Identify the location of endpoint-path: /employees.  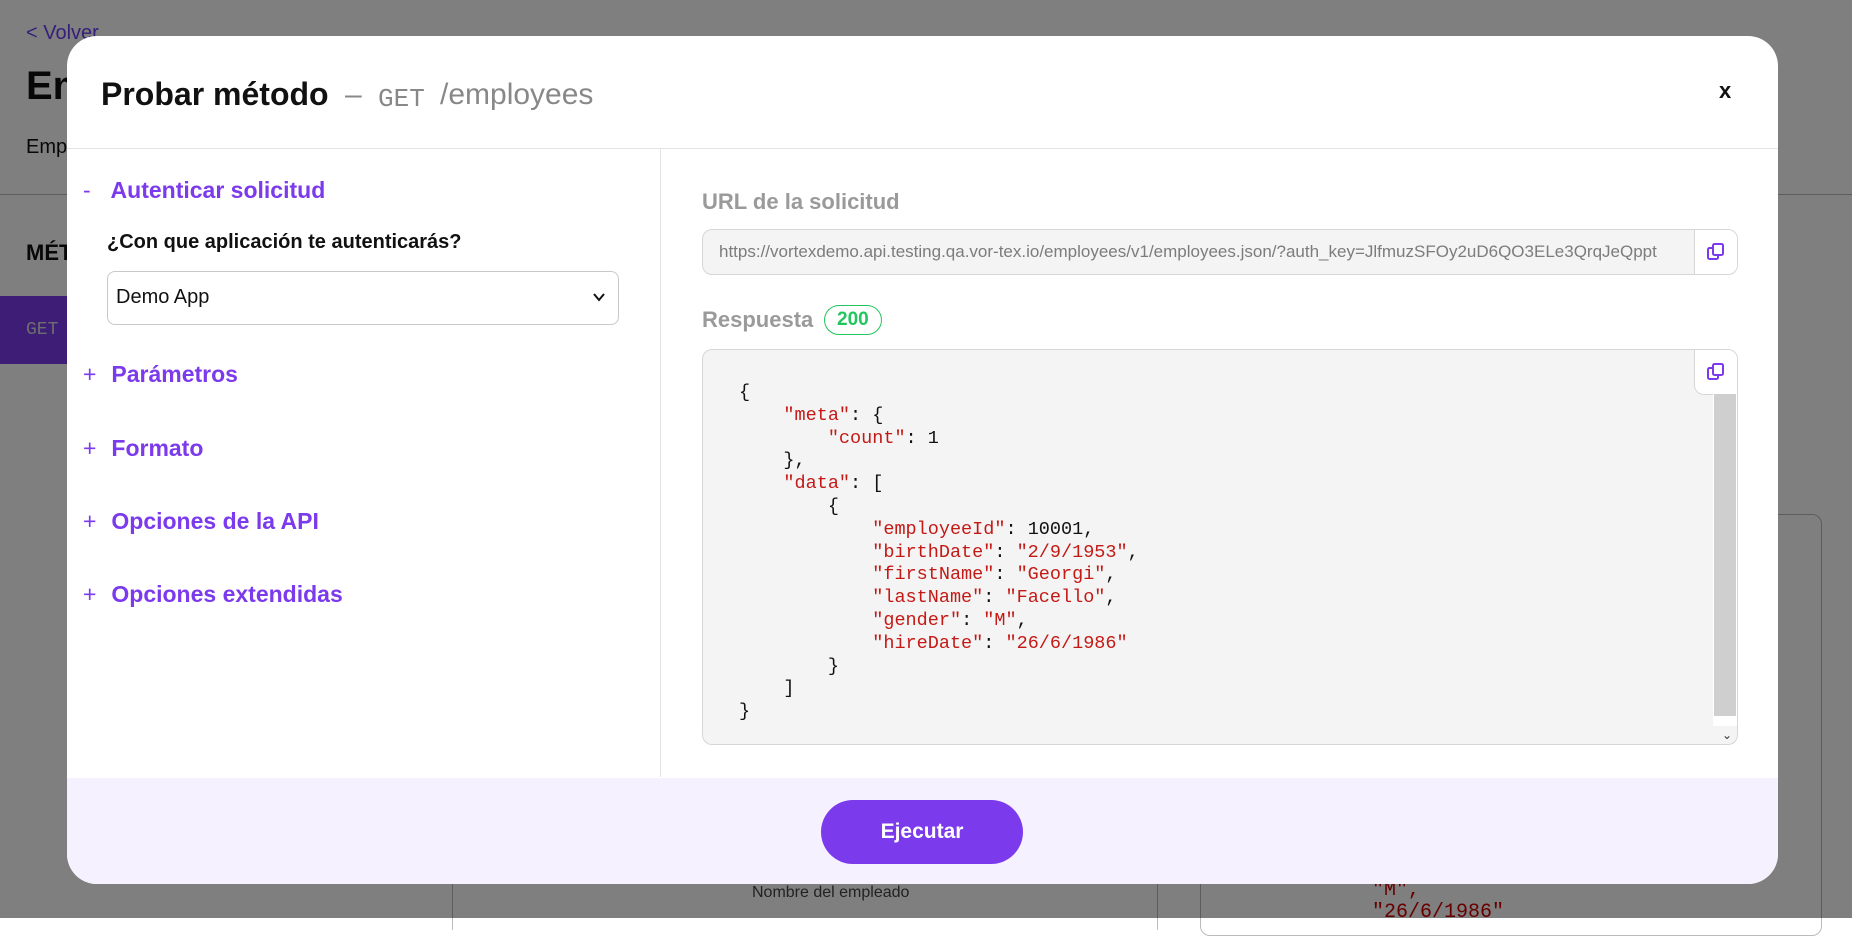
(517, 94).